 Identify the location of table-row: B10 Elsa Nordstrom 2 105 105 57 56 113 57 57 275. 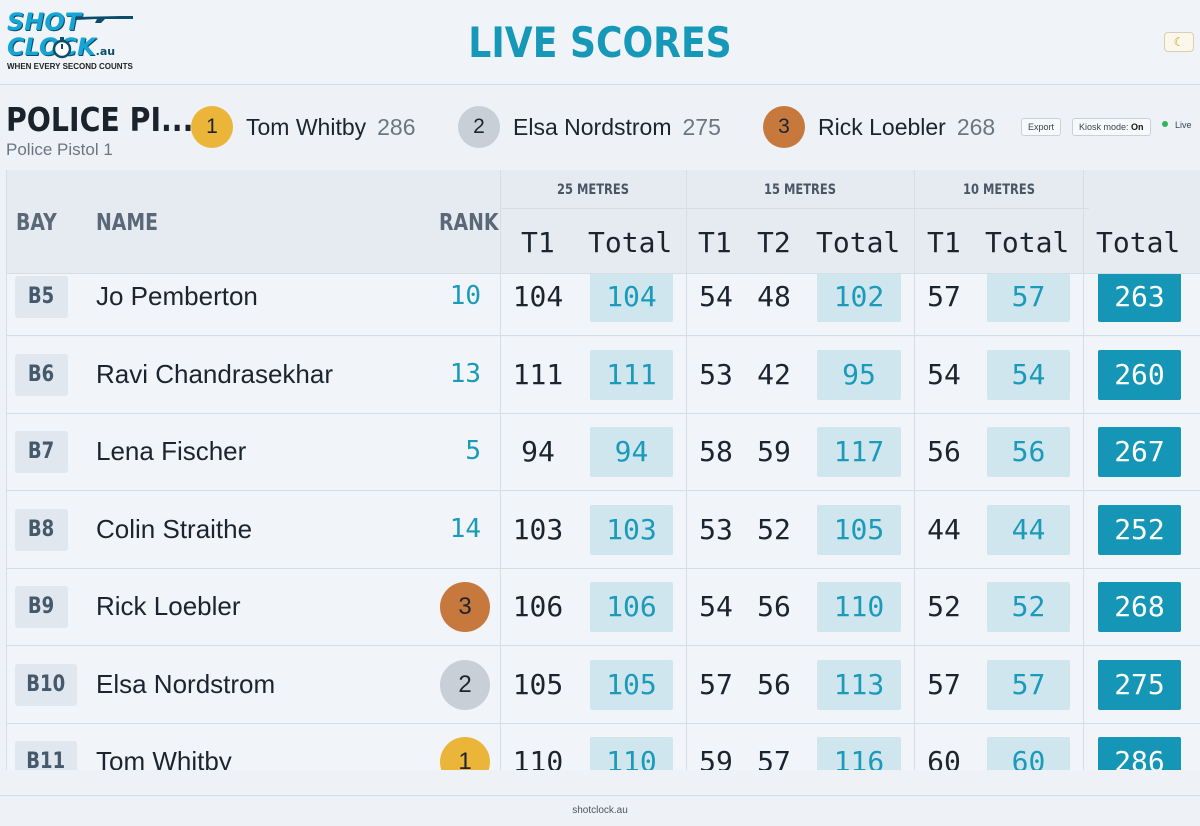
(603, 685).